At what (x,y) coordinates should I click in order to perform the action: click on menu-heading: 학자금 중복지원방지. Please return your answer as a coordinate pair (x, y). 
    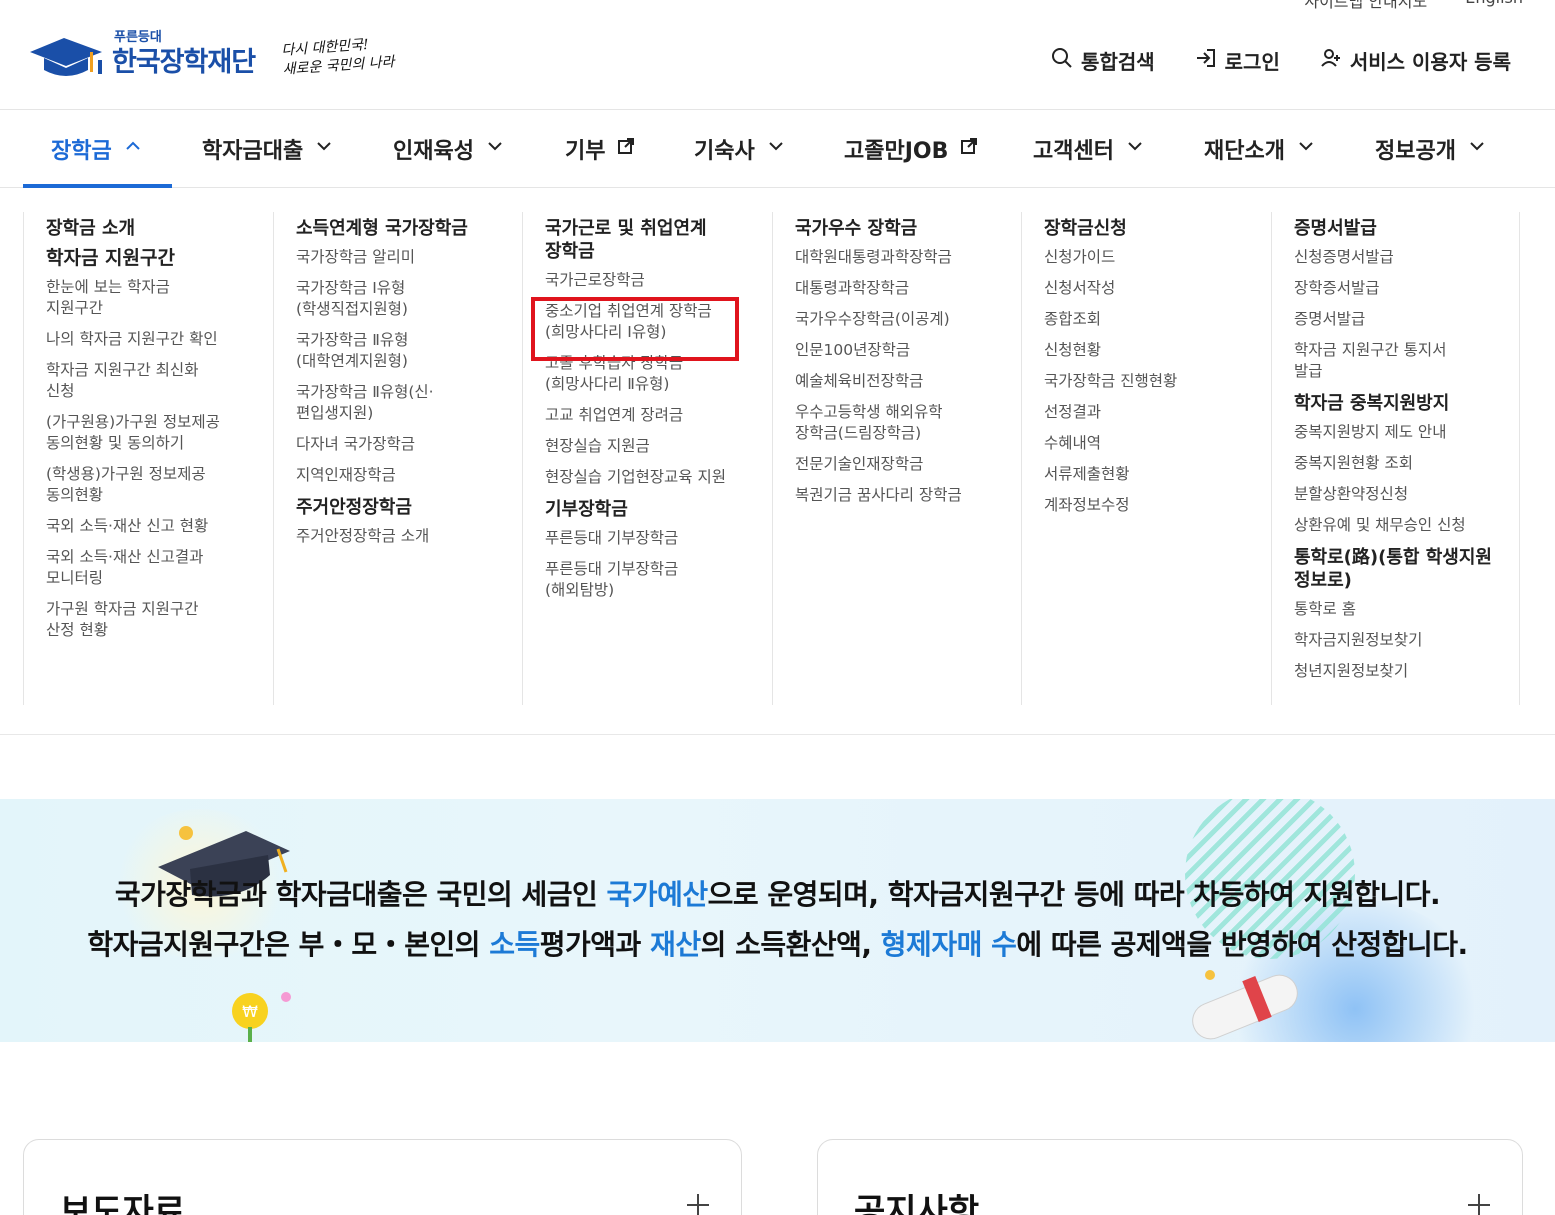
    Looking at the image, I should click on (1400, 403).